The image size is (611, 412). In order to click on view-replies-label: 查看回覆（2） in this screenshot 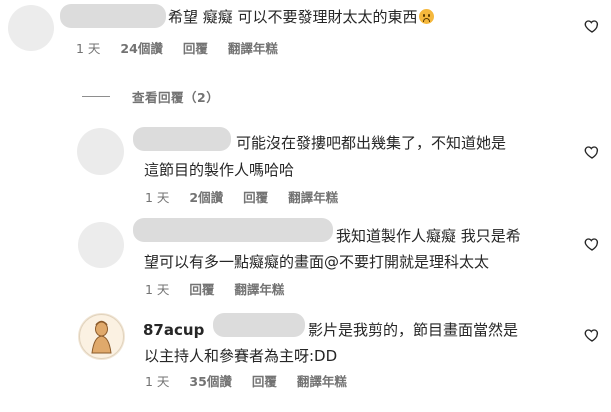, I will do `click(176, 97)`.